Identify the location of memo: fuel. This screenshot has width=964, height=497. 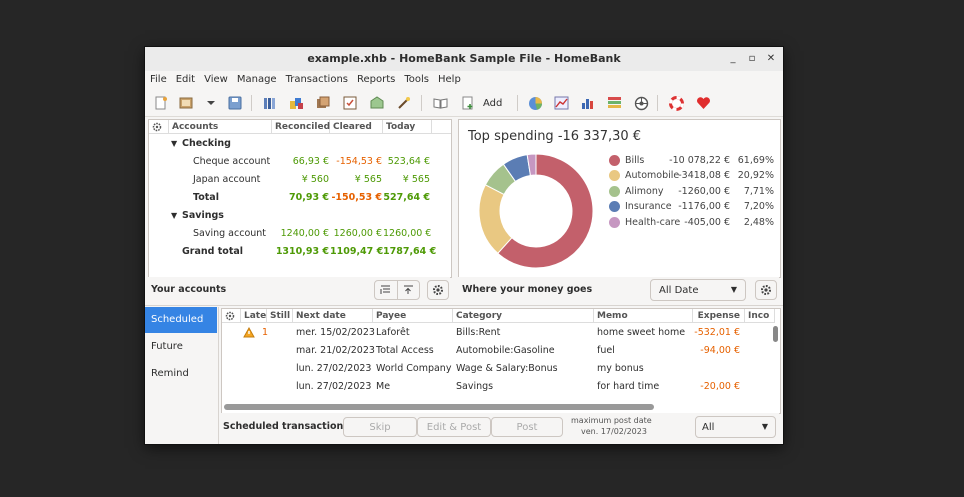
(606, 350).